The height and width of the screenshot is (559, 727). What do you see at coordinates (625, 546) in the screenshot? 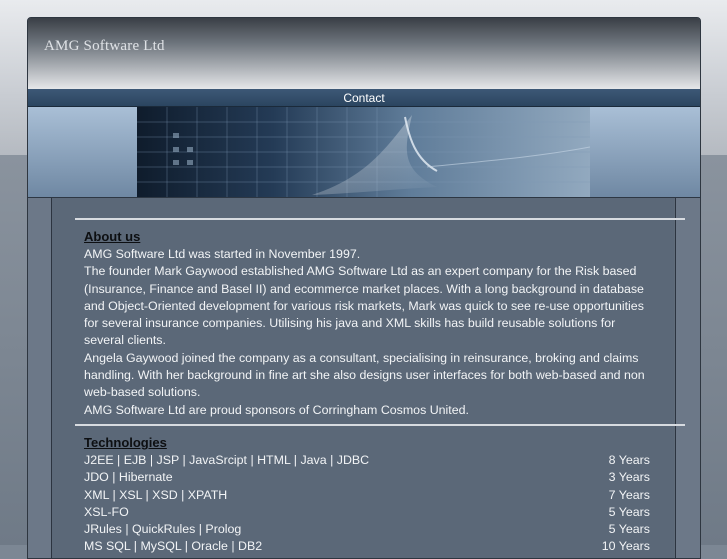
I see `tech-years: 10 Years` at bounding box center [625, 546].